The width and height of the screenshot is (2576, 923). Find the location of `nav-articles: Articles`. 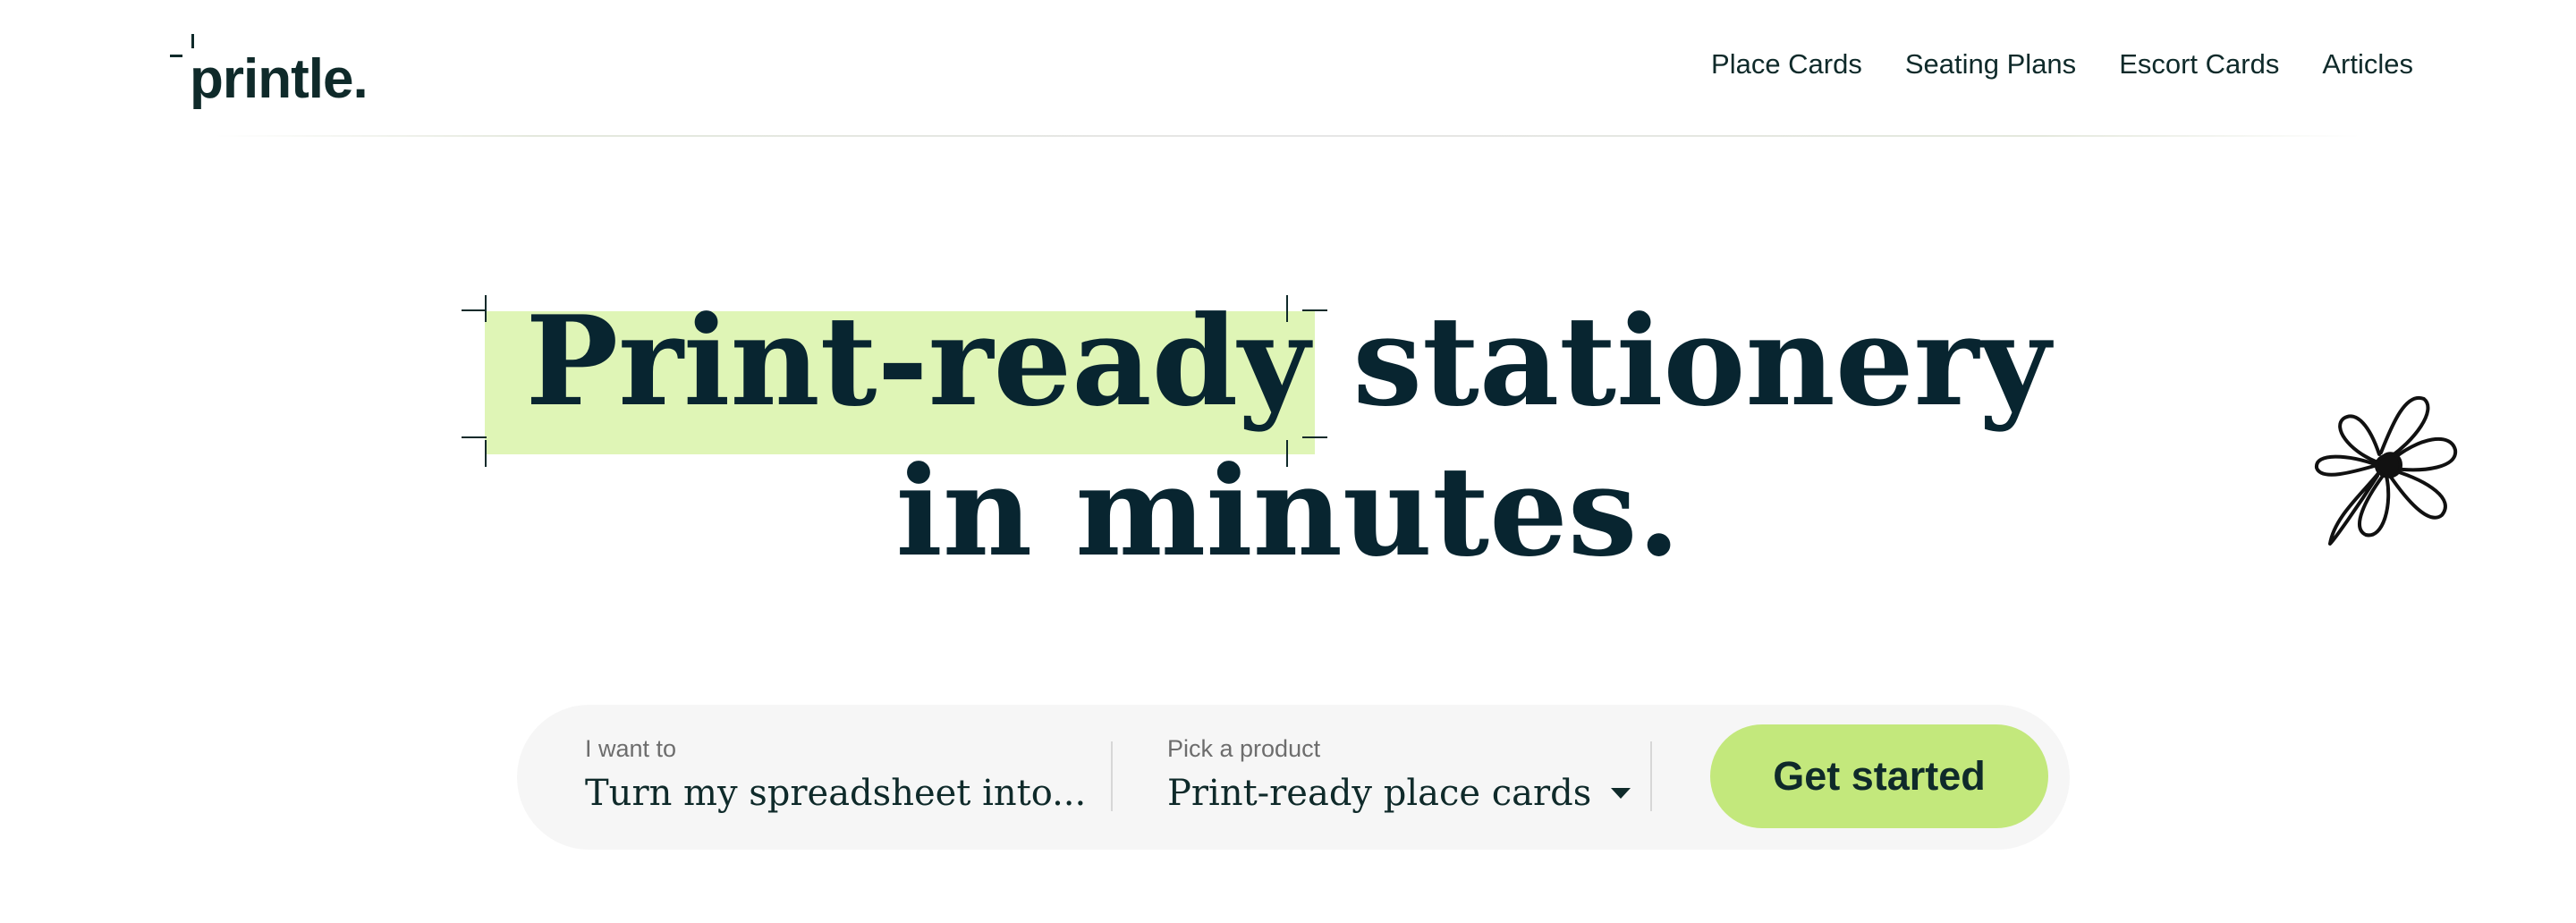

nav-articles: Articles is located at coordinates (2367, 64).